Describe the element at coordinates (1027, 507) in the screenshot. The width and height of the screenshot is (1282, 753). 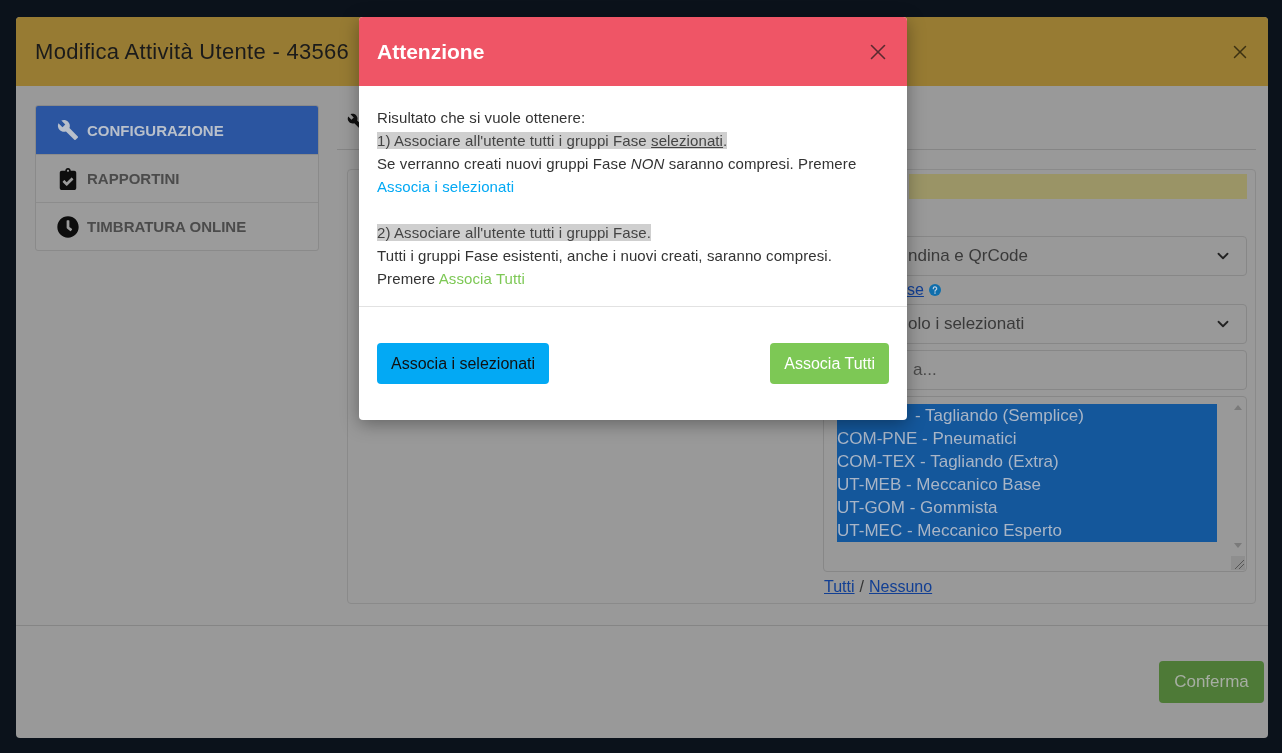
I see `list-option: UT-GOM - Gommista` at that location.